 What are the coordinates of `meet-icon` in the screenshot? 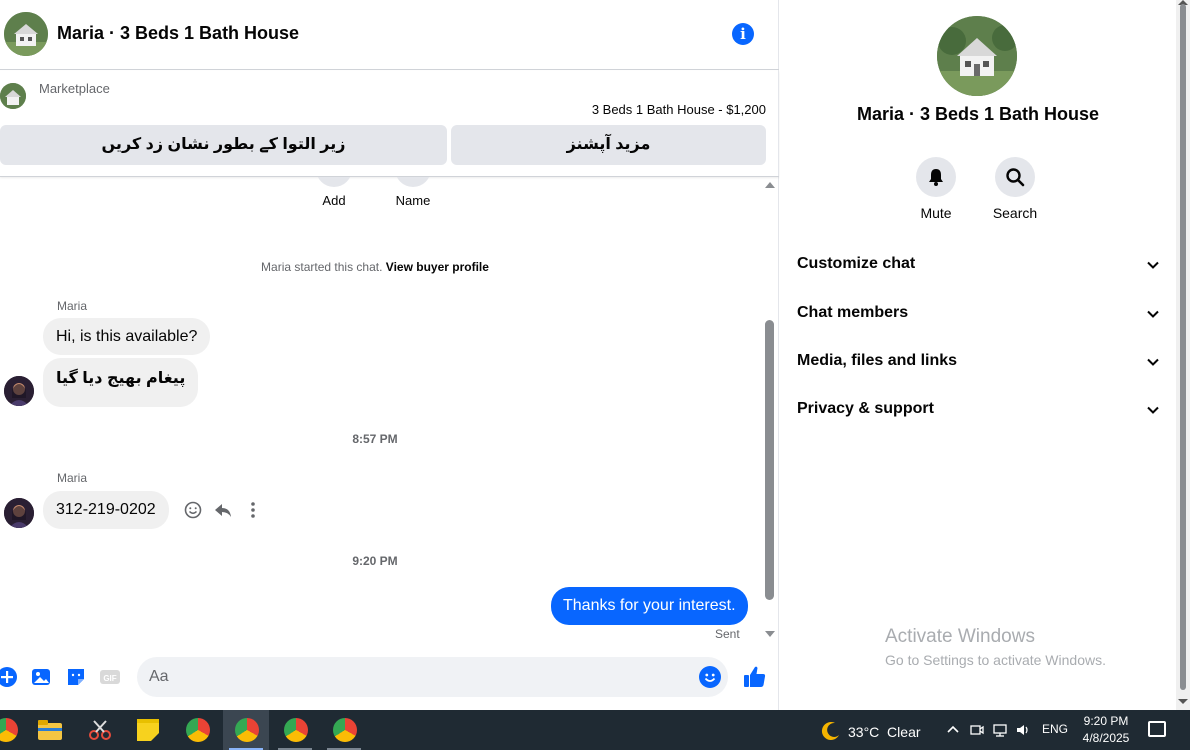 It's located at (977, 730).